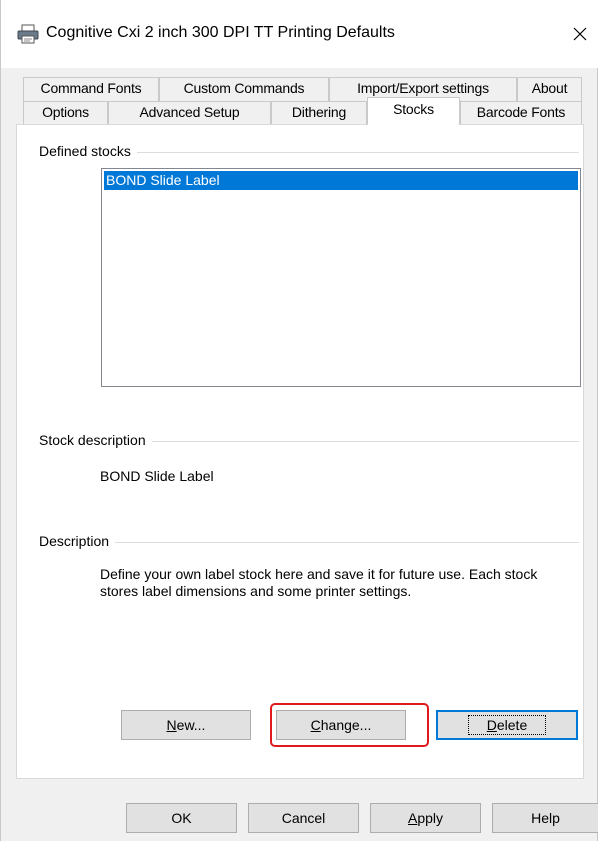 The height and width of the screenshot is (841, 598). Describe the element at coordinates (88, 151) in the screenshot. I see `defined-stocks-label: Defined stocks` at that location.